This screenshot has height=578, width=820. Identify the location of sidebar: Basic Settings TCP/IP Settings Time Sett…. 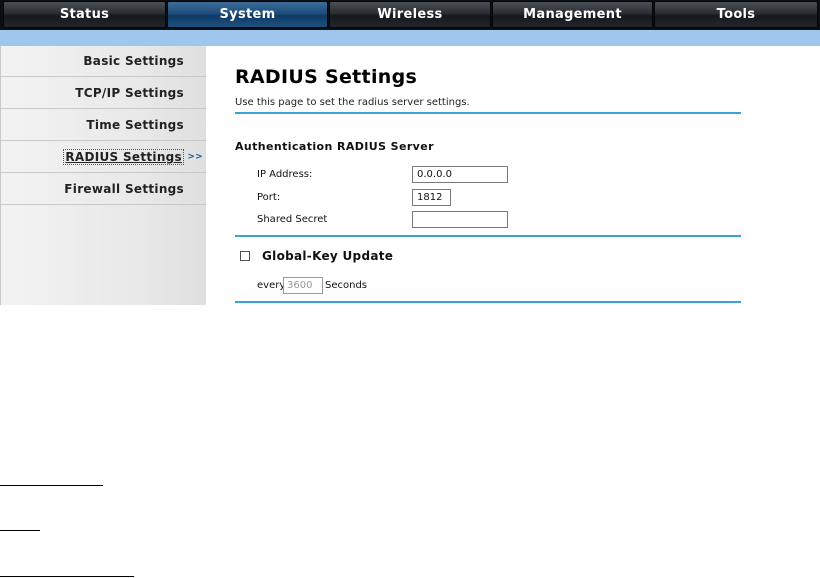
(103, 175).